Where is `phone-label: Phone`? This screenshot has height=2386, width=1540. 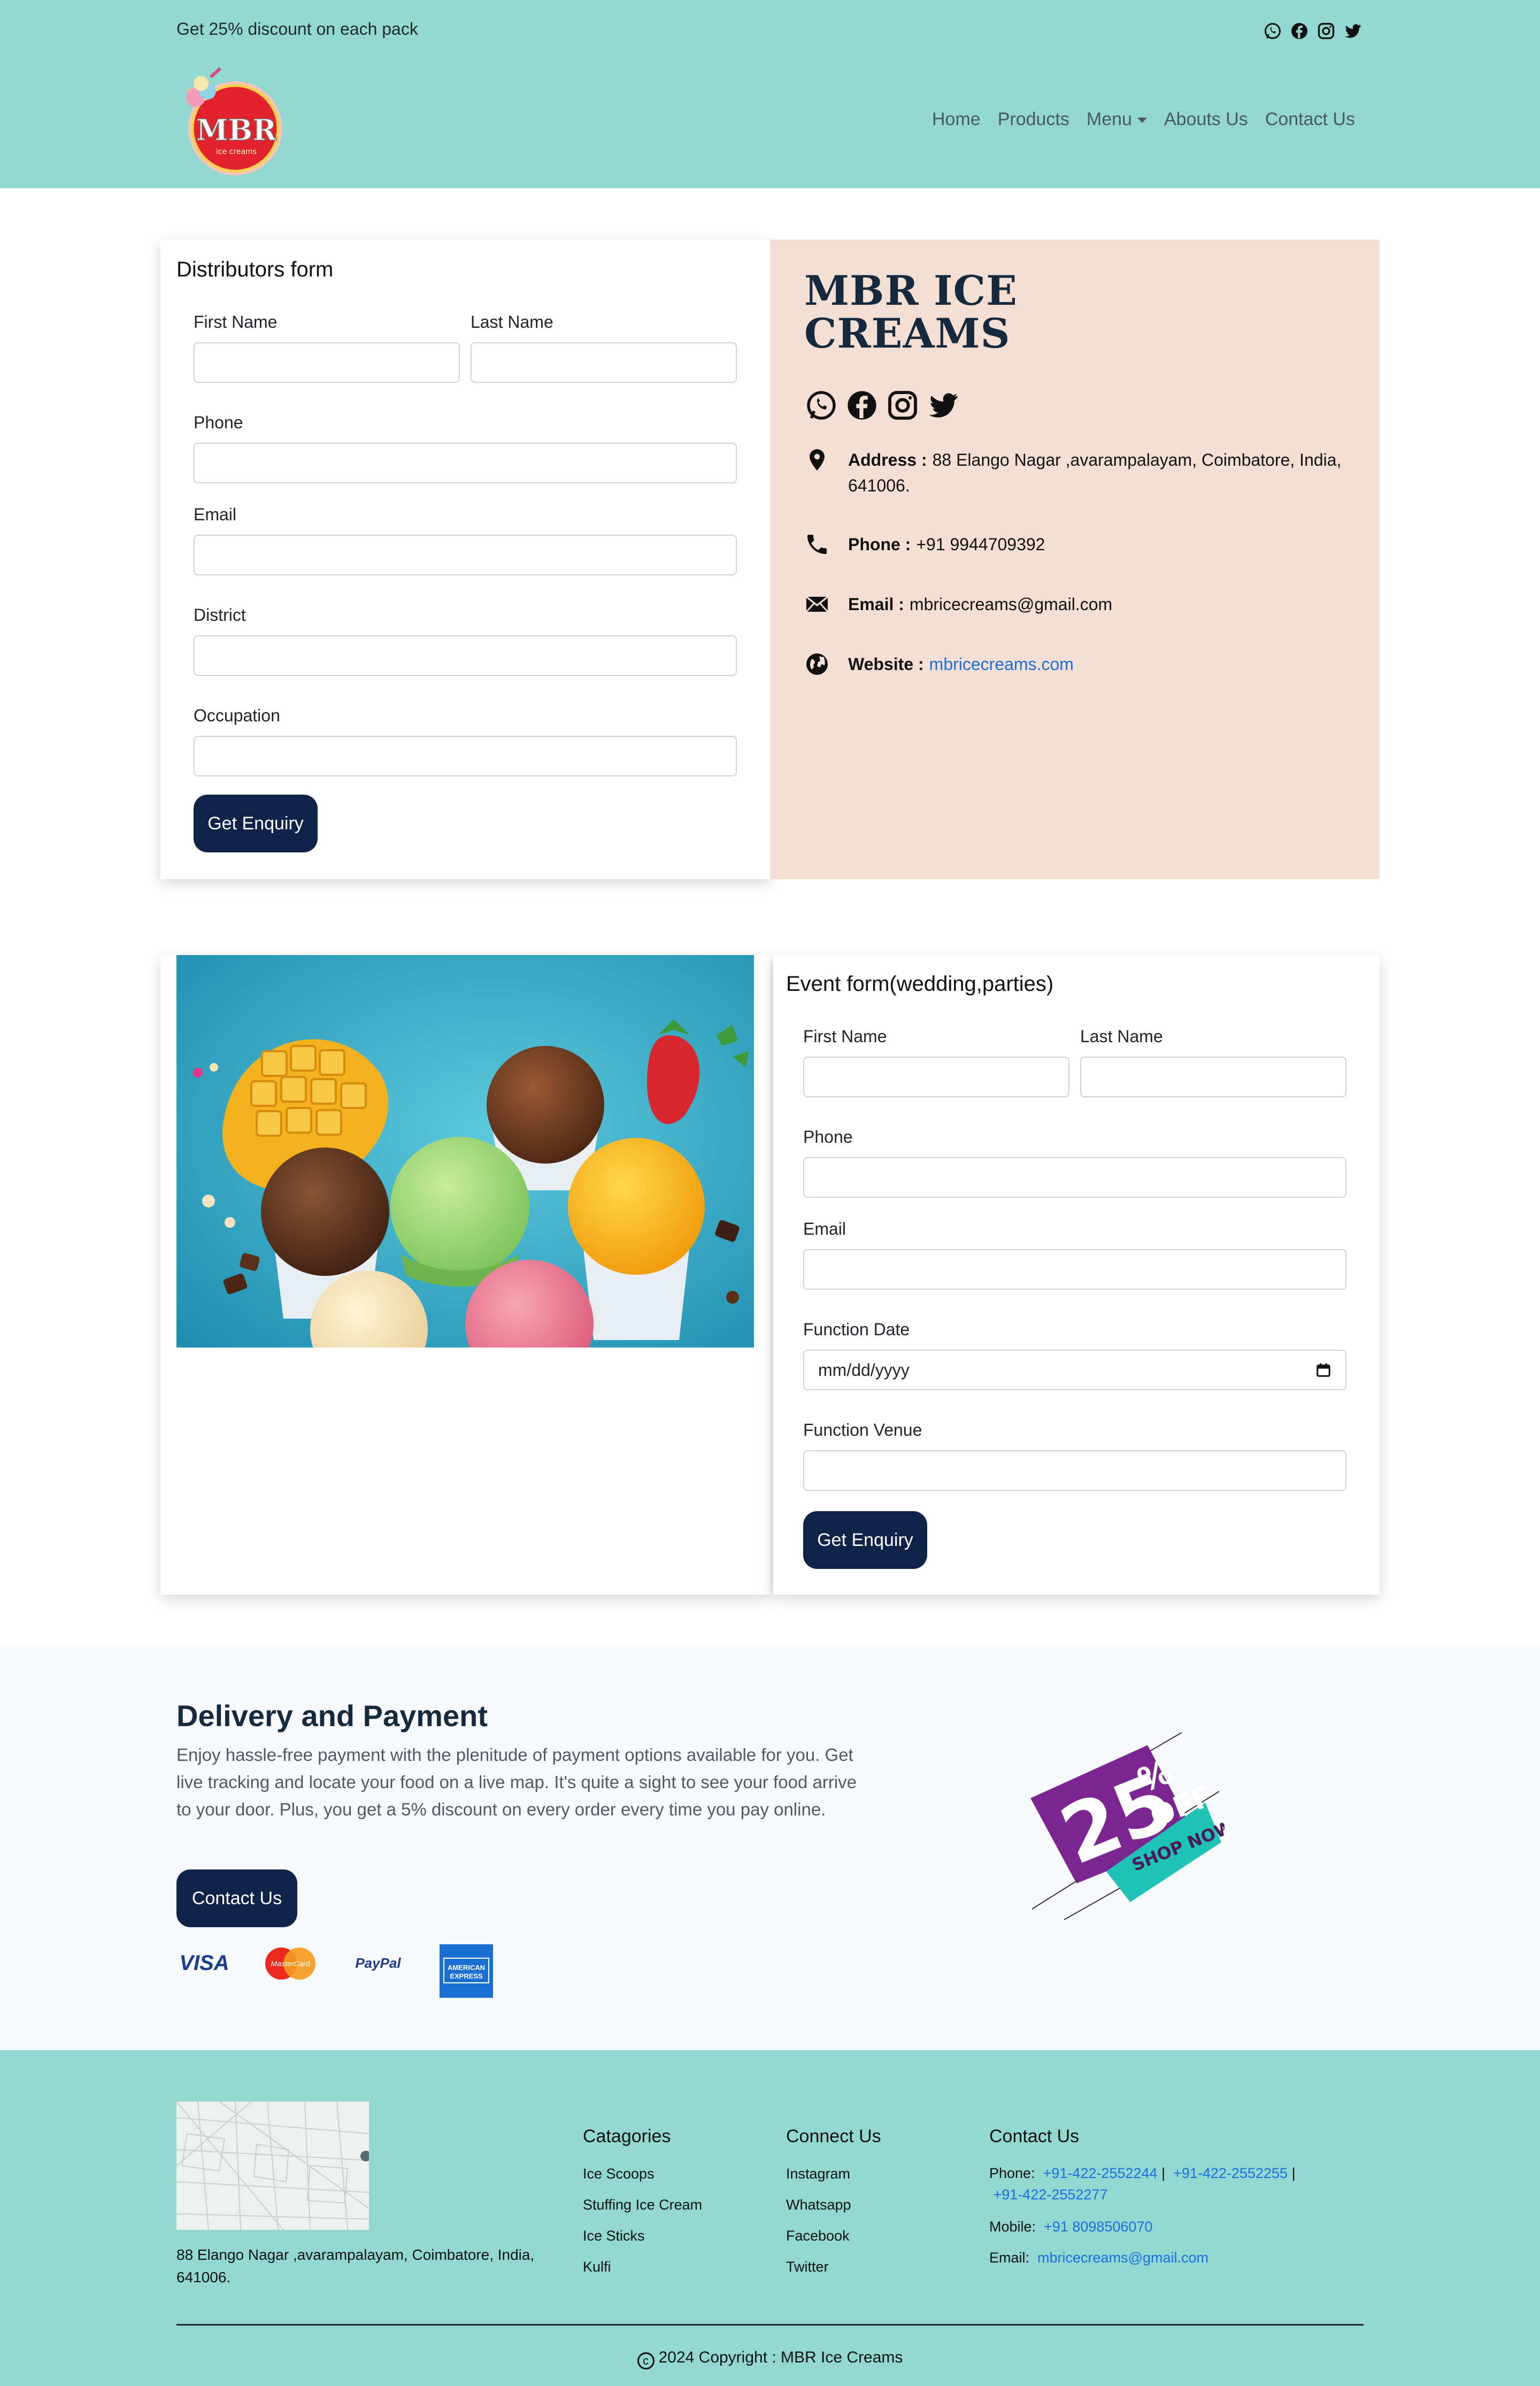 phone-label: Phone is located at coordinates (218, 423).